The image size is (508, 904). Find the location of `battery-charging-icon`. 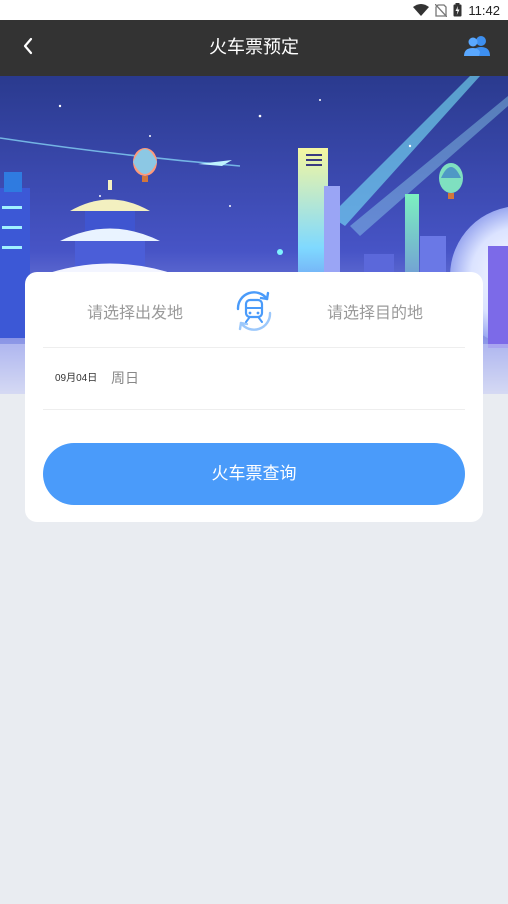

battery-charging-icon is located at coordinates (457, 10).